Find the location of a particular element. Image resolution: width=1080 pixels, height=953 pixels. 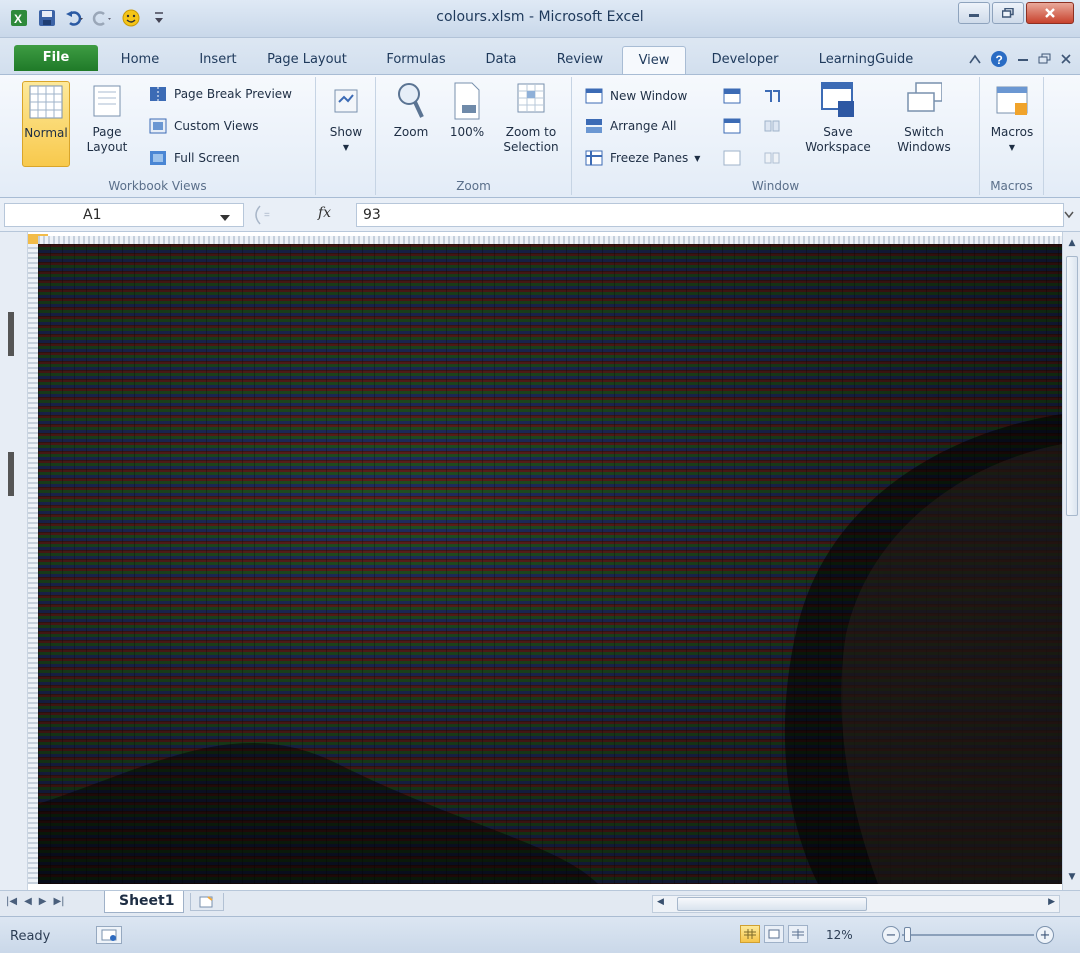

new-window-label: New Window is located at coordinates (649, 96).